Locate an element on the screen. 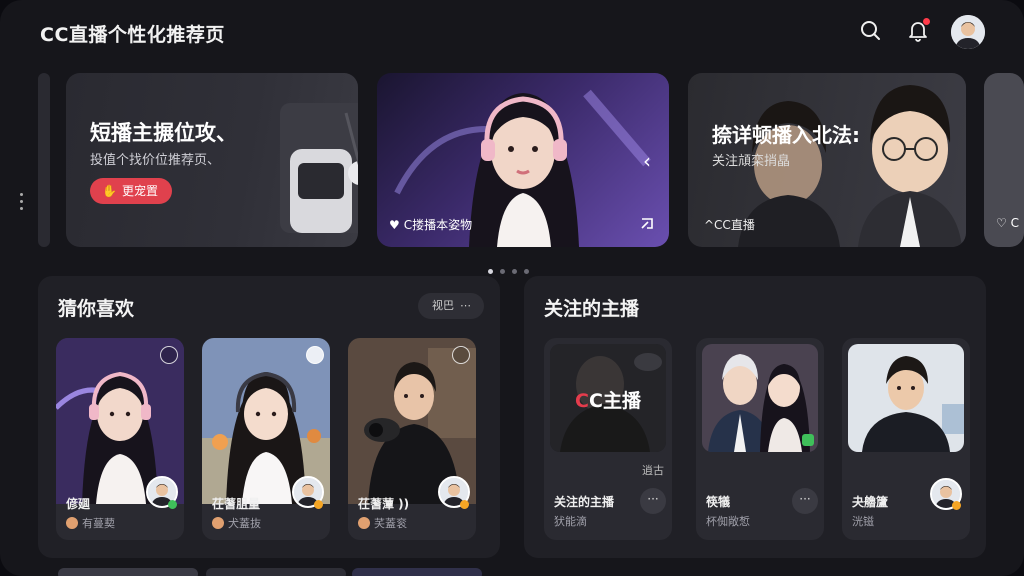  streamer-name: 茌蓍藫 )) is located at coordinates (384, 504).